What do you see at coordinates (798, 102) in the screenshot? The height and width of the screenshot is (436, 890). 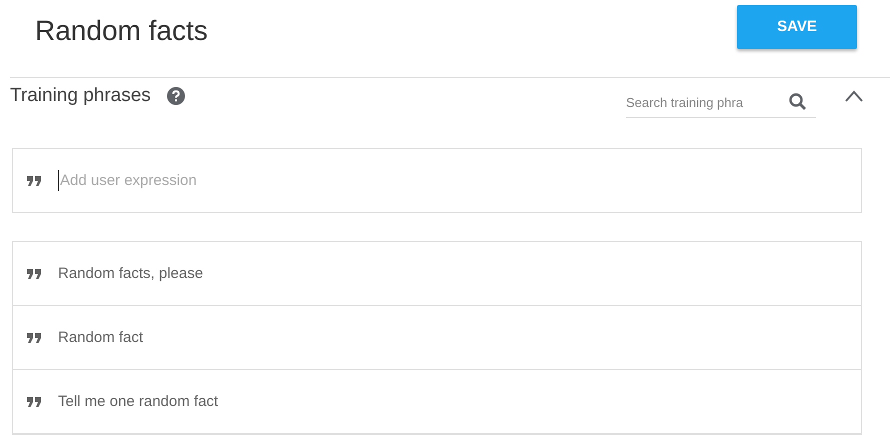 I see `search-icon` at bounding box center [798, 102].